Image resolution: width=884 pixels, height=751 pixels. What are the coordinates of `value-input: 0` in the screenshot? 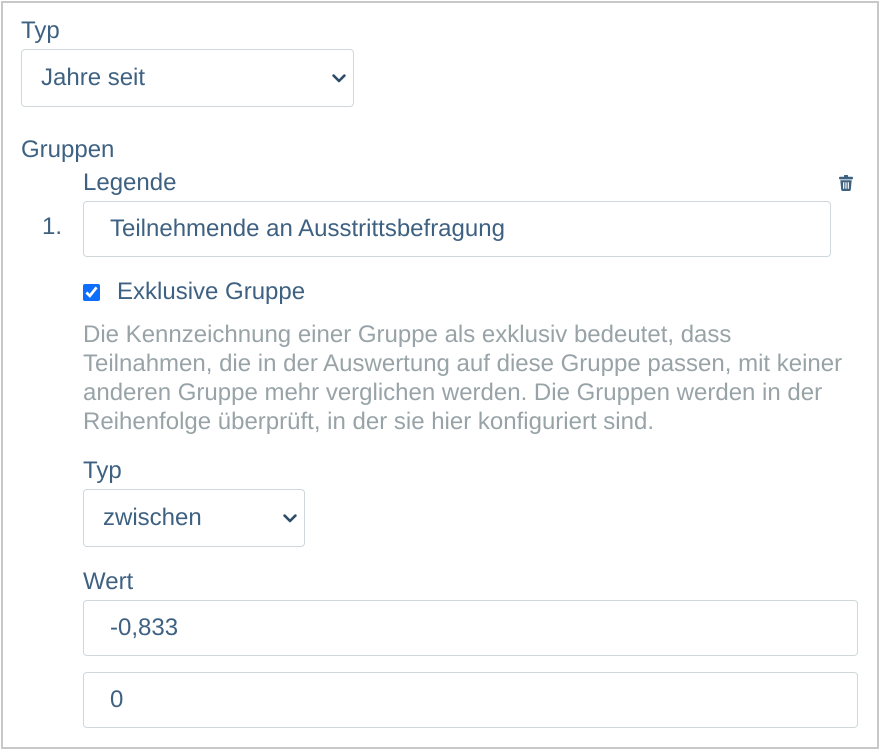 It's located at (470, 700).